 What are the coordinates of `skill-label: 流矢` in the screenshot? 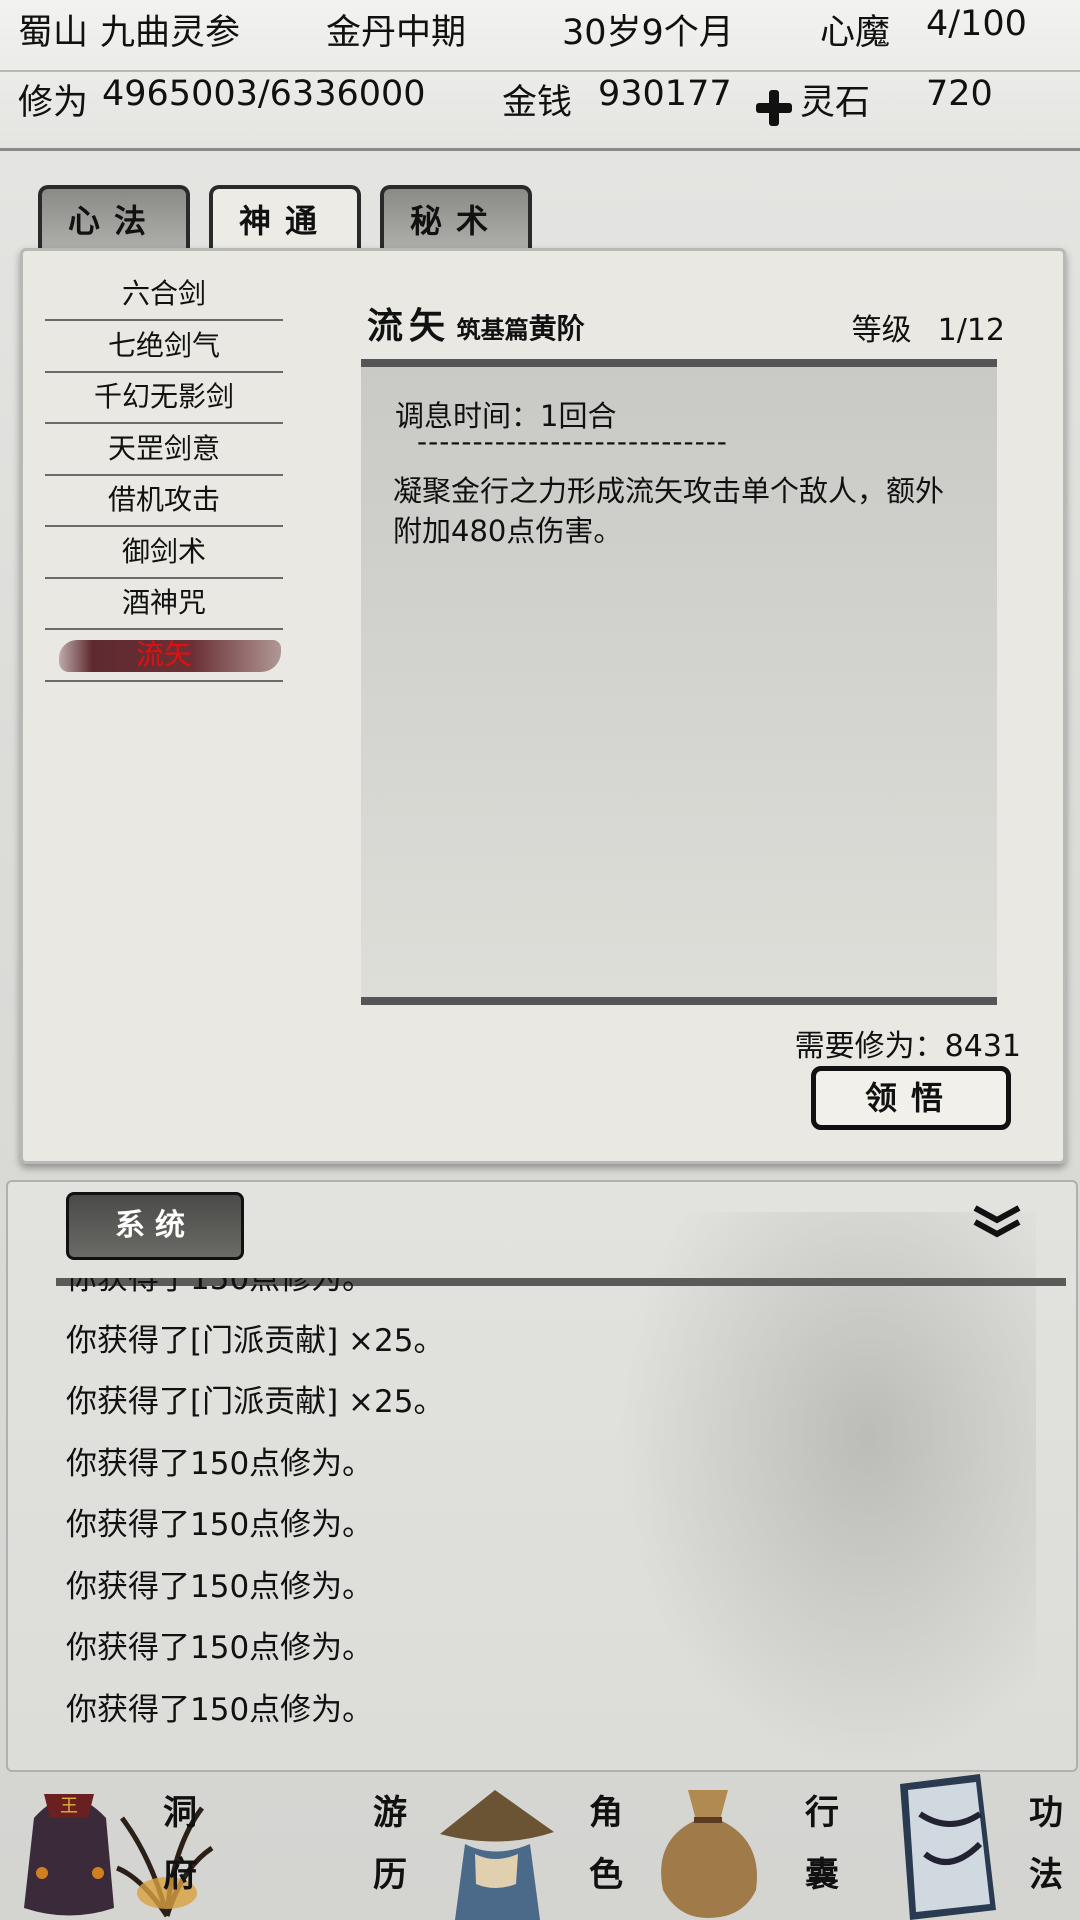 It's located at (163, 654).